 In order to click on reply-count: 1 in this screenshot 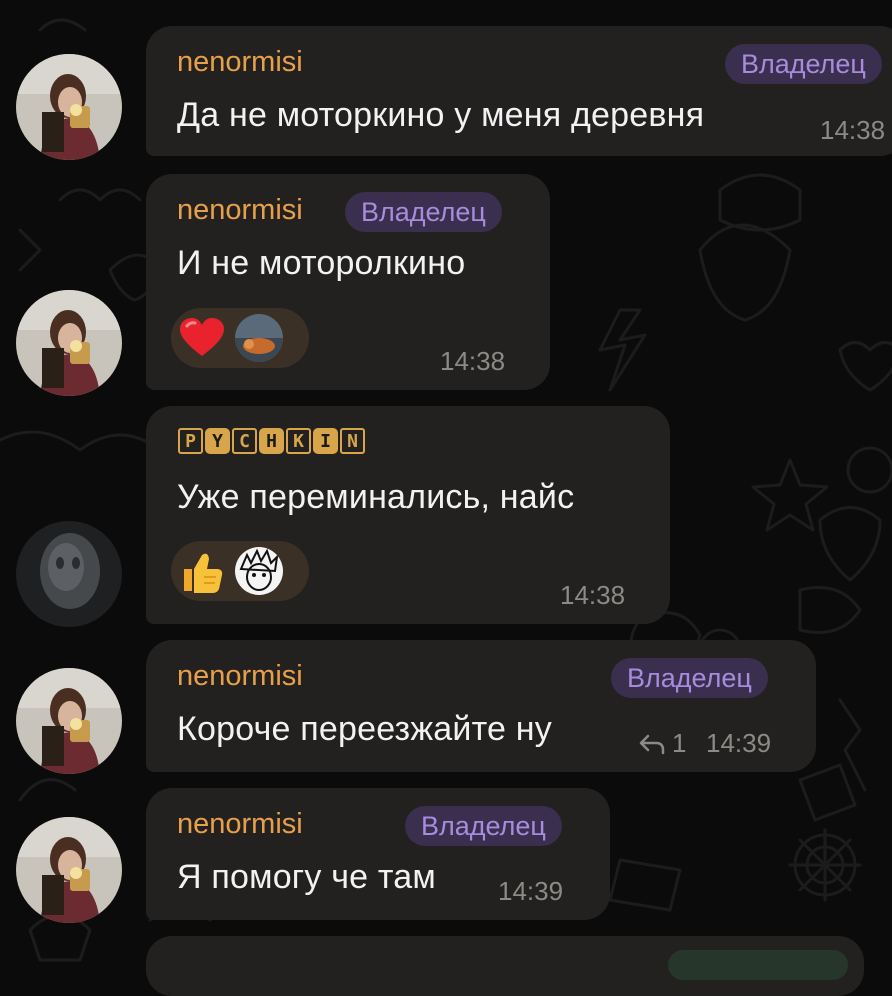, I will do `click(679, 743)`.